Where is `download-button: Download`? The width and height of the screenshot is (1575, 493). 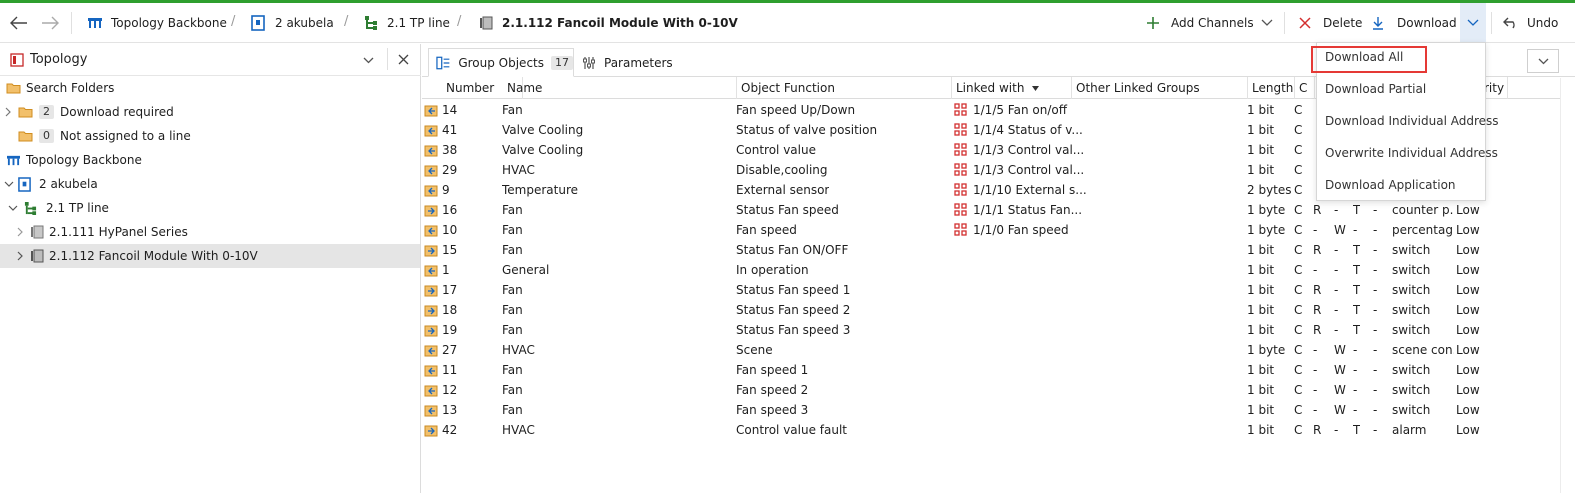 download-button: Download is located at coordinates (1414, 23).